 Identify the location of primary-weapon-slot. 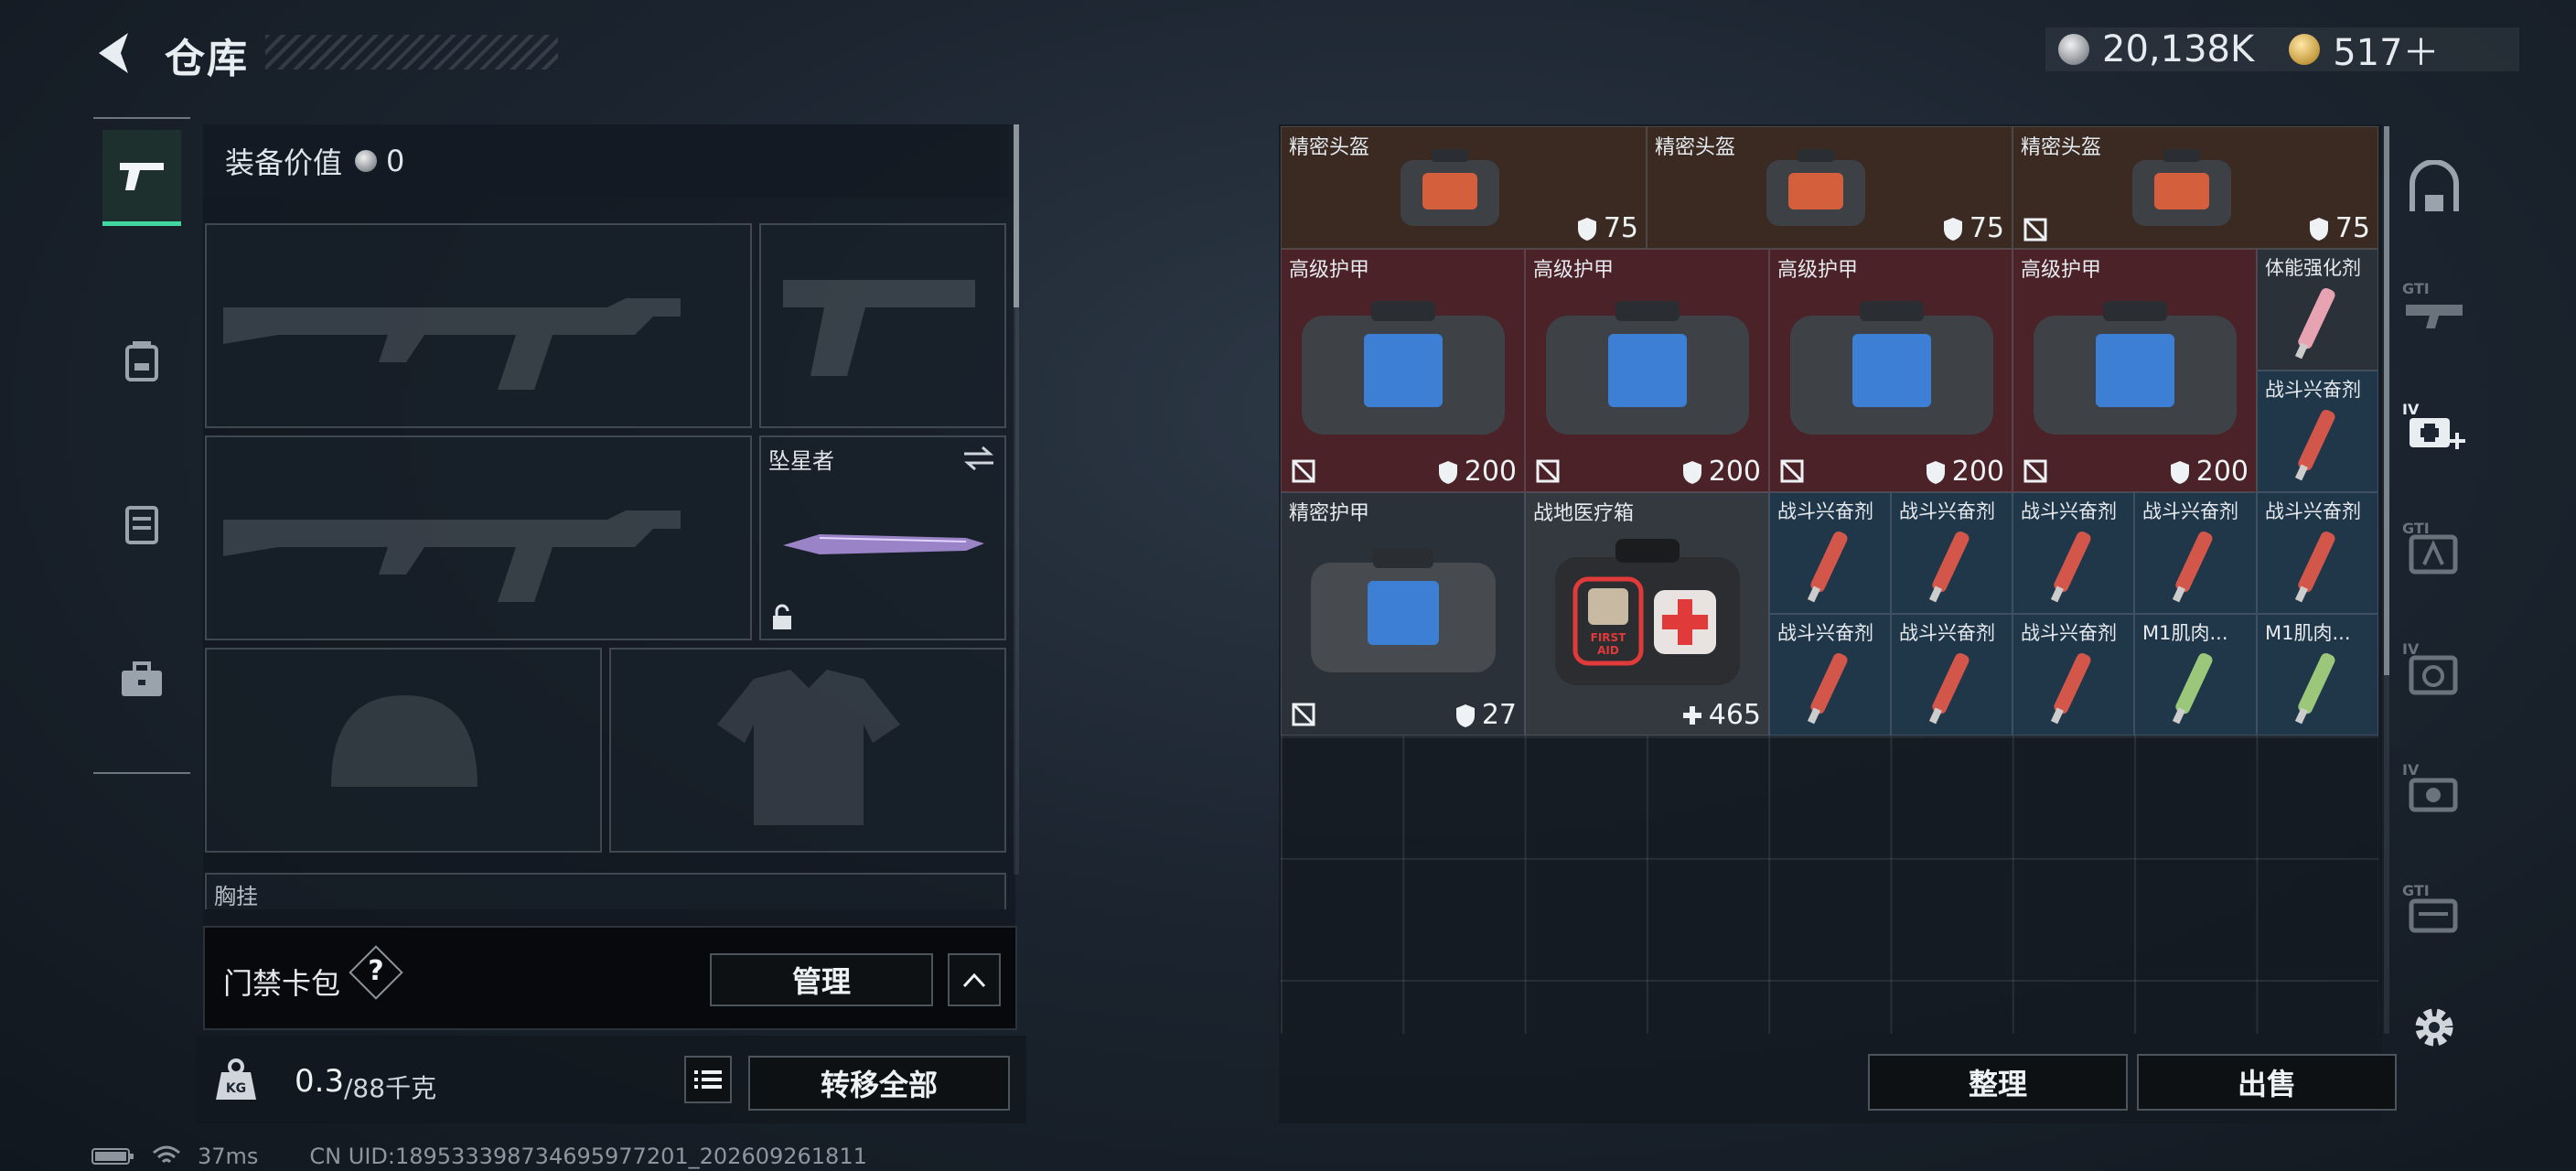
(479, 325).